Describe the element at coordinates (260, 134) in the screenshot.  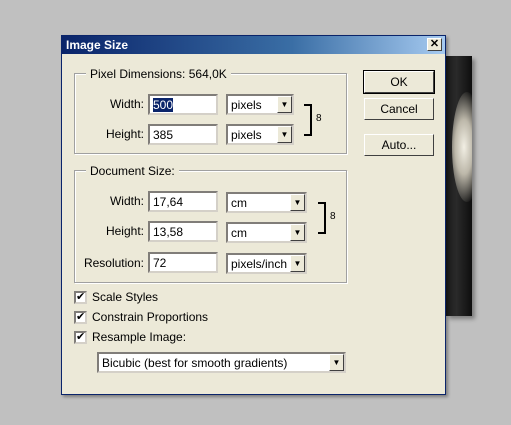
I see `pixel-height-unit-select: pixels ▼` at that location.